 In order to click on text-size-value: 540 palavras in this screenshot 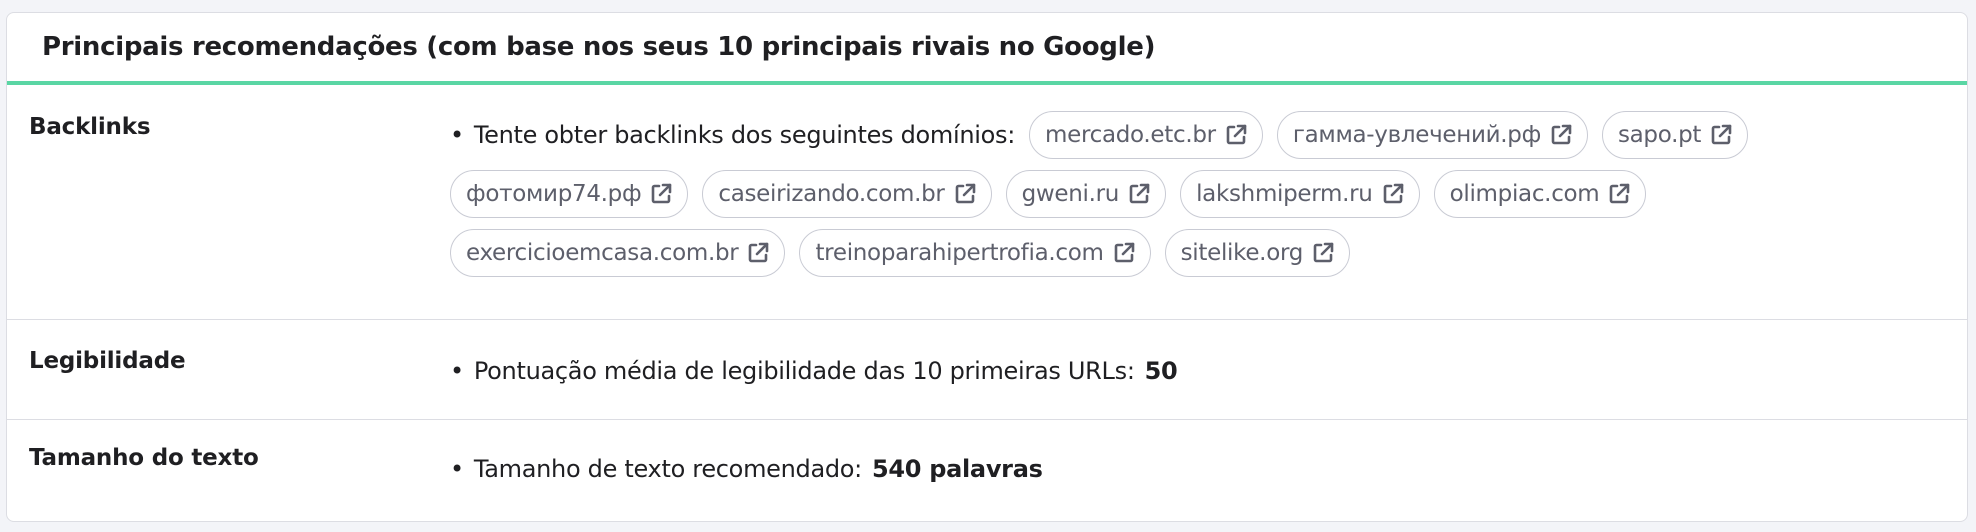, I will do `click(957, 469)`.